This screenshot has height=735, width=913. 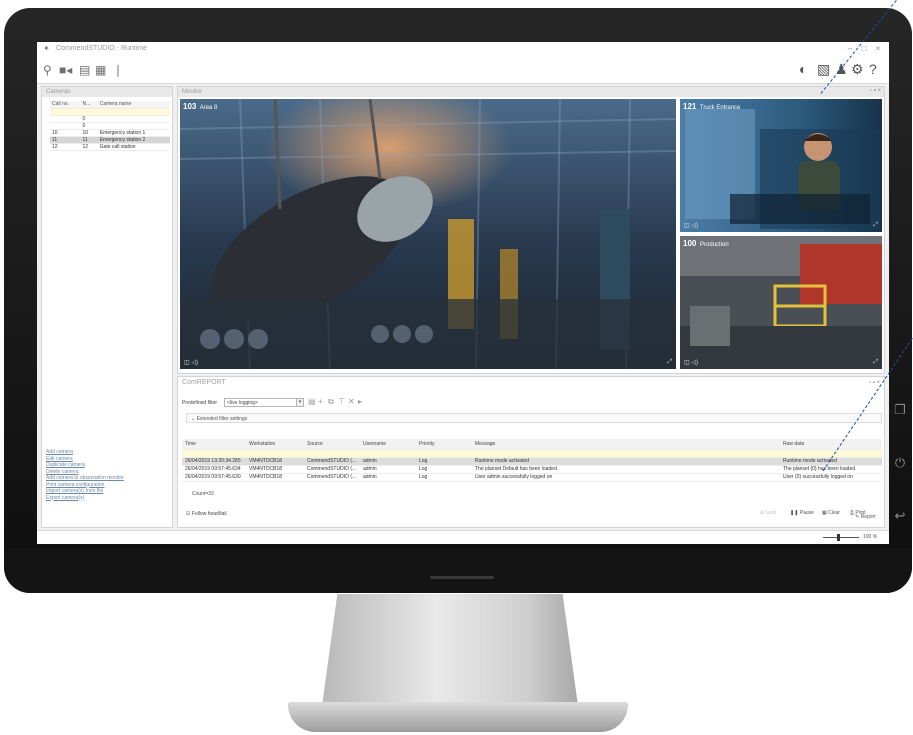 What do you see at coordinates (857, 69) in the screenshot?
I see `gear-icon: ⚙` at bounding box center [857, 69].